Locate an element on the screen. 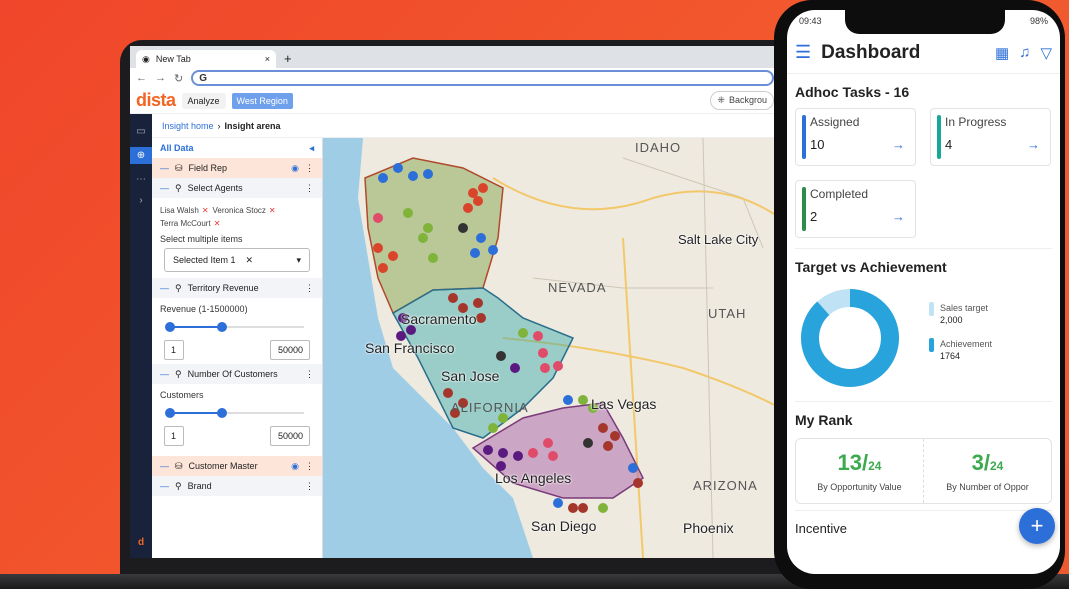 The image size is (1069, 589). task-card-completed: Completed 2 → is located at coordinates (855, 209).